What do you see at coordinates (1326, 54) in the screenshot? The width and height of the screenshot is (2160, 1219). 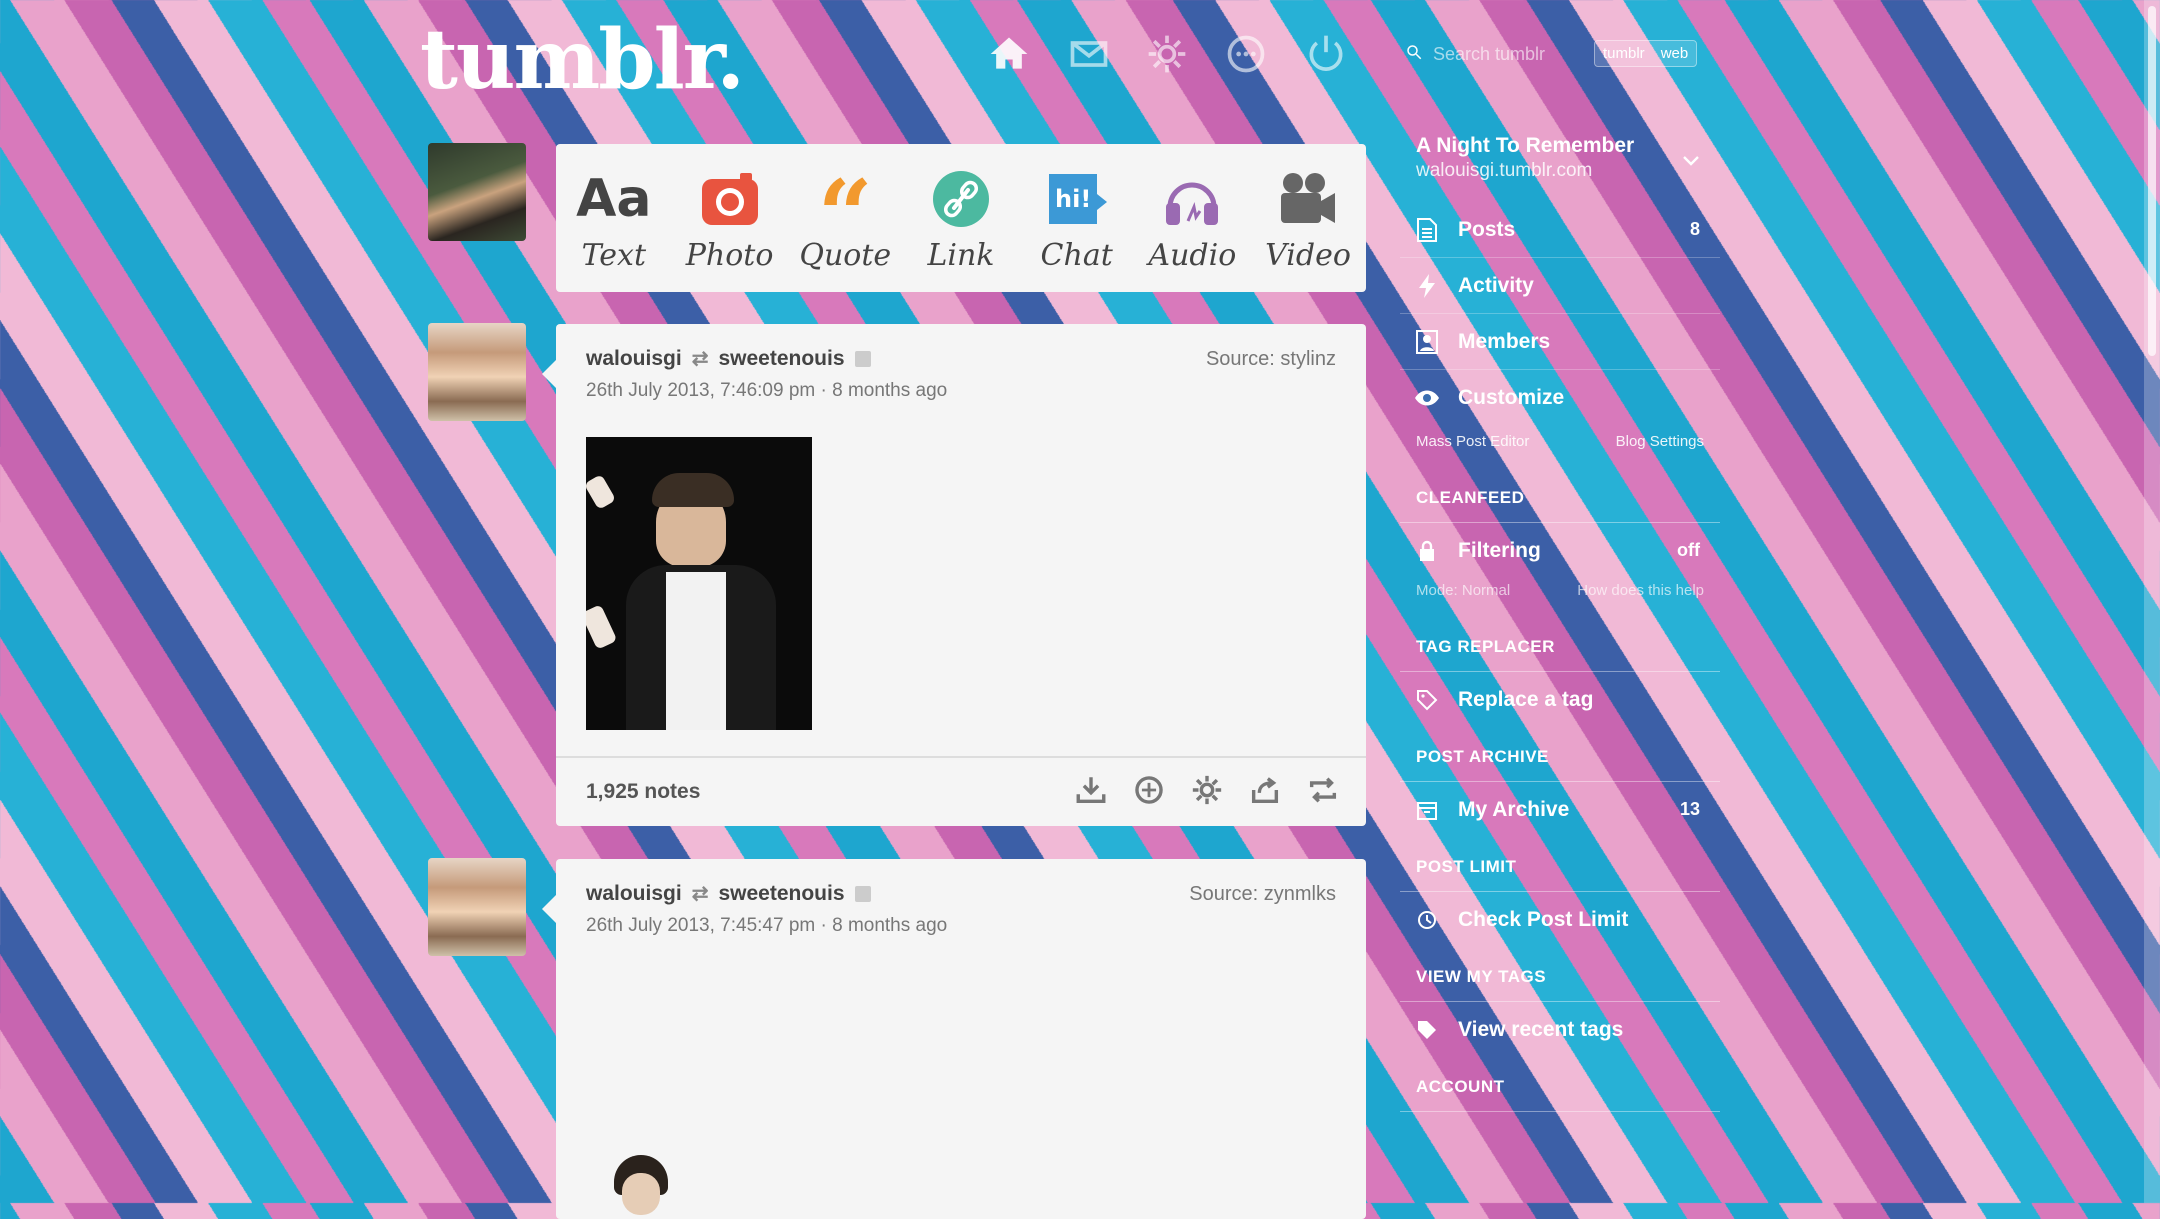 I see `power-icon` at bounding box center [1326, 54].